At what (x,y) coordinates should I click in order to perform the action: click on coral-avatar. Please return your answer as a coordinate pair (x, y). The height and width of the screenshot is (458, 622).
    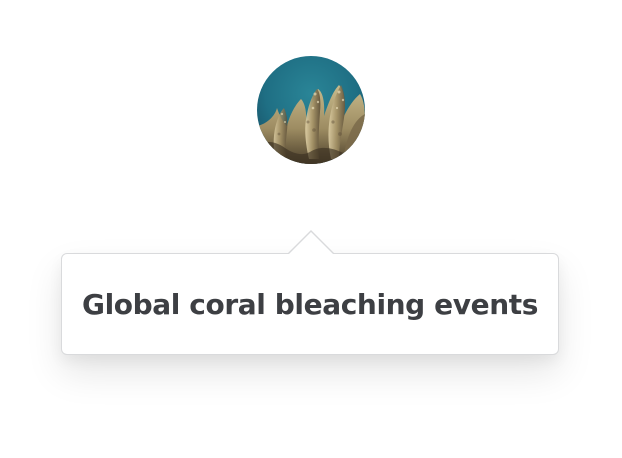
    Looking at the image, I should click on (311, 110).